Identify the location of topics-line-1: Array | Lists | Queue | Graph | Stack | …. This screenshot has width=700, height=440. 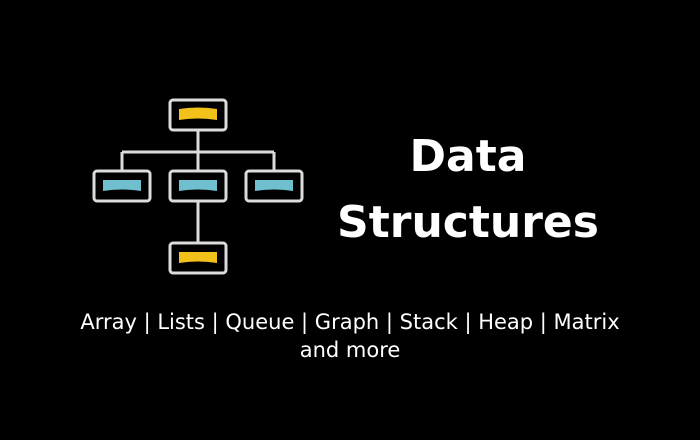
(350, 322).